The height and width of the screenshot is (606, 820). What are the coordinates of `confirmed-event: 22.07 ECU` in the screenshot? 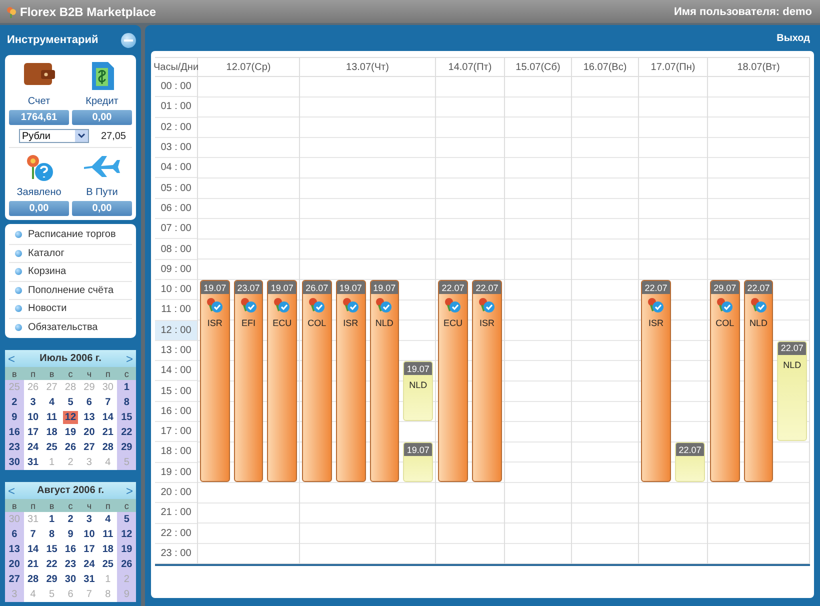 It's located at (453, 381).